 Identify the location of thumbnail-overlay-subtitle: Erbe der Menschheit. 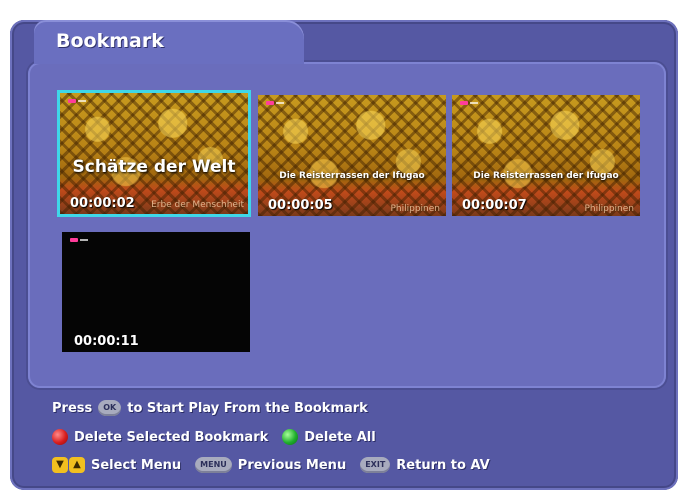
(197, 205).